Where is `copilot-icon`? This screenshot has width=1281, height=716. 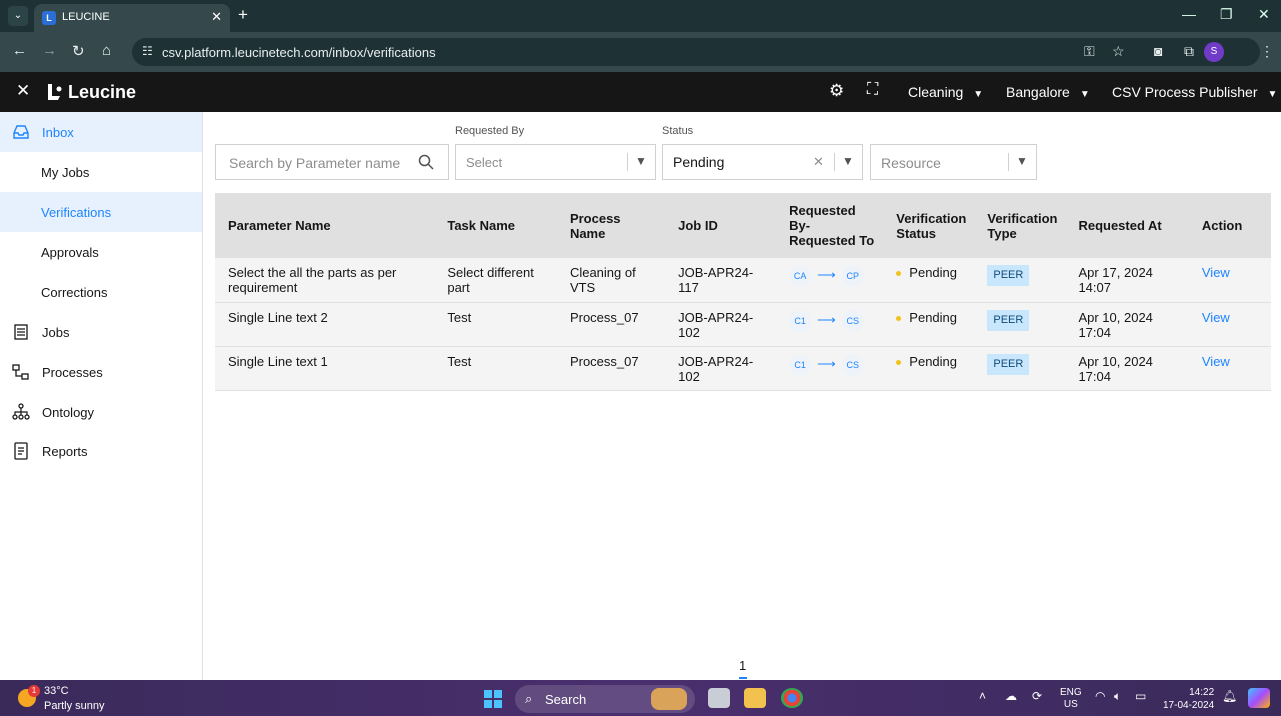
copilot-icon is located at coordinates (1259, 698).